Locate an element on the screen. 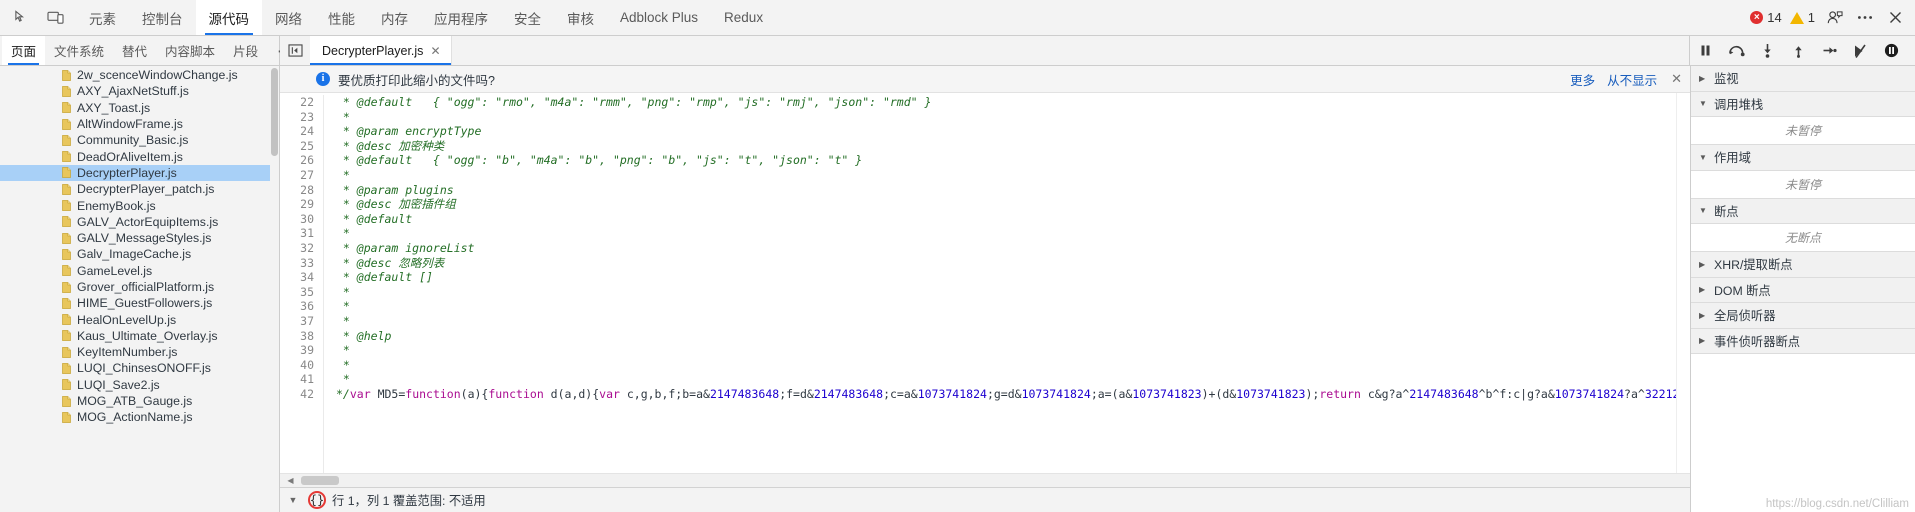  line-number: 22 is located at coordinates (297, 102).